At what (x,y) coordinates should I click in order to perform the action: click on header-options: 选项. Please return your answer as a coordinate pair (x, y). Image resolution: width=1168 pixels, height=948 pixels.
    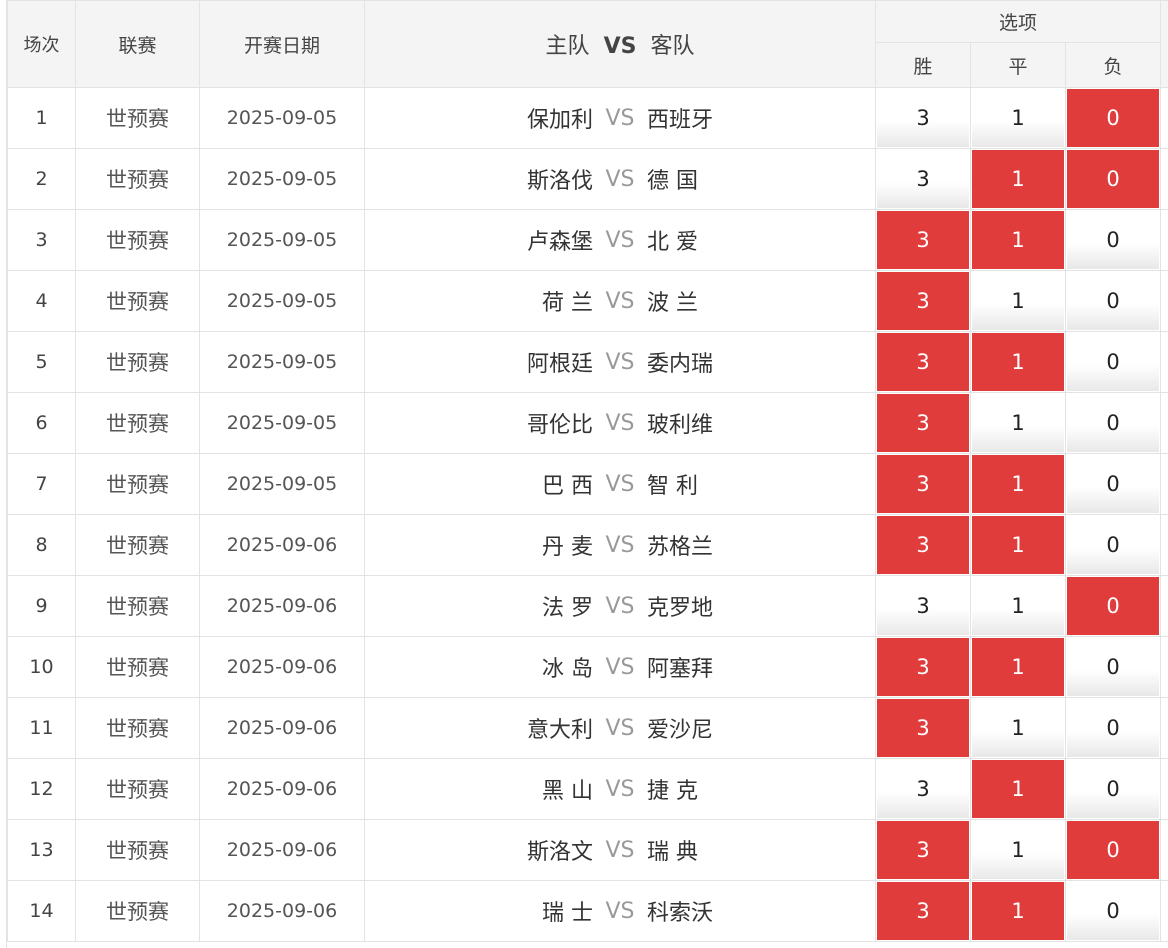
    Looking at the image, I should click on (1018, 21).